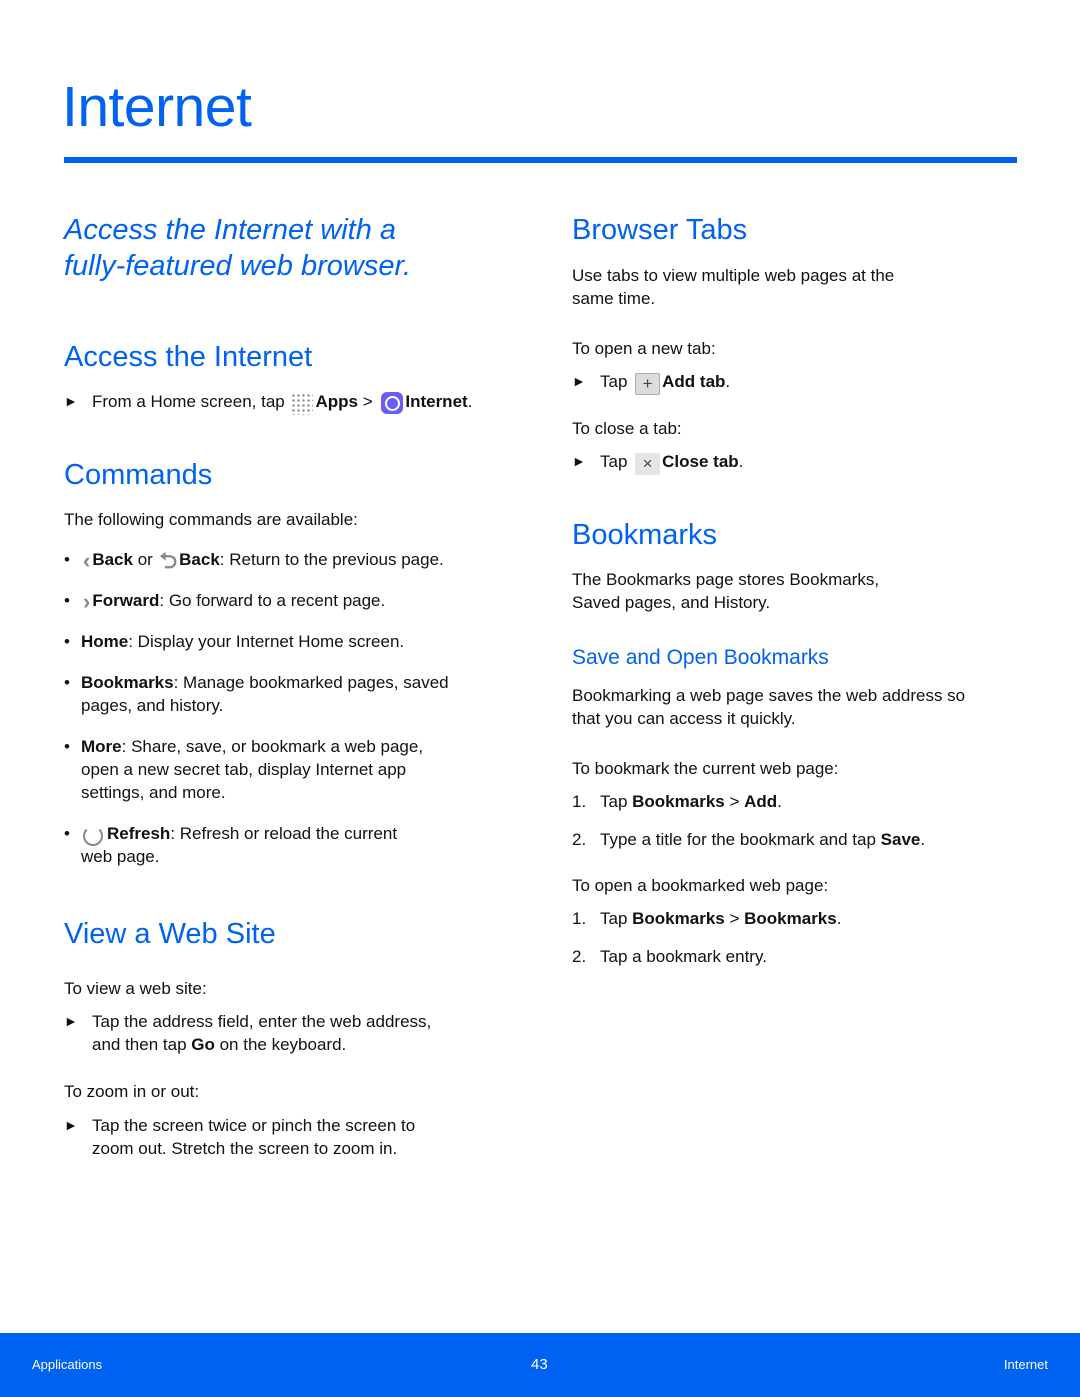  Describe the element at coordinates (272, 600) in the screenshot. I see `command-text: : Go forward to a recent page.` at that location.